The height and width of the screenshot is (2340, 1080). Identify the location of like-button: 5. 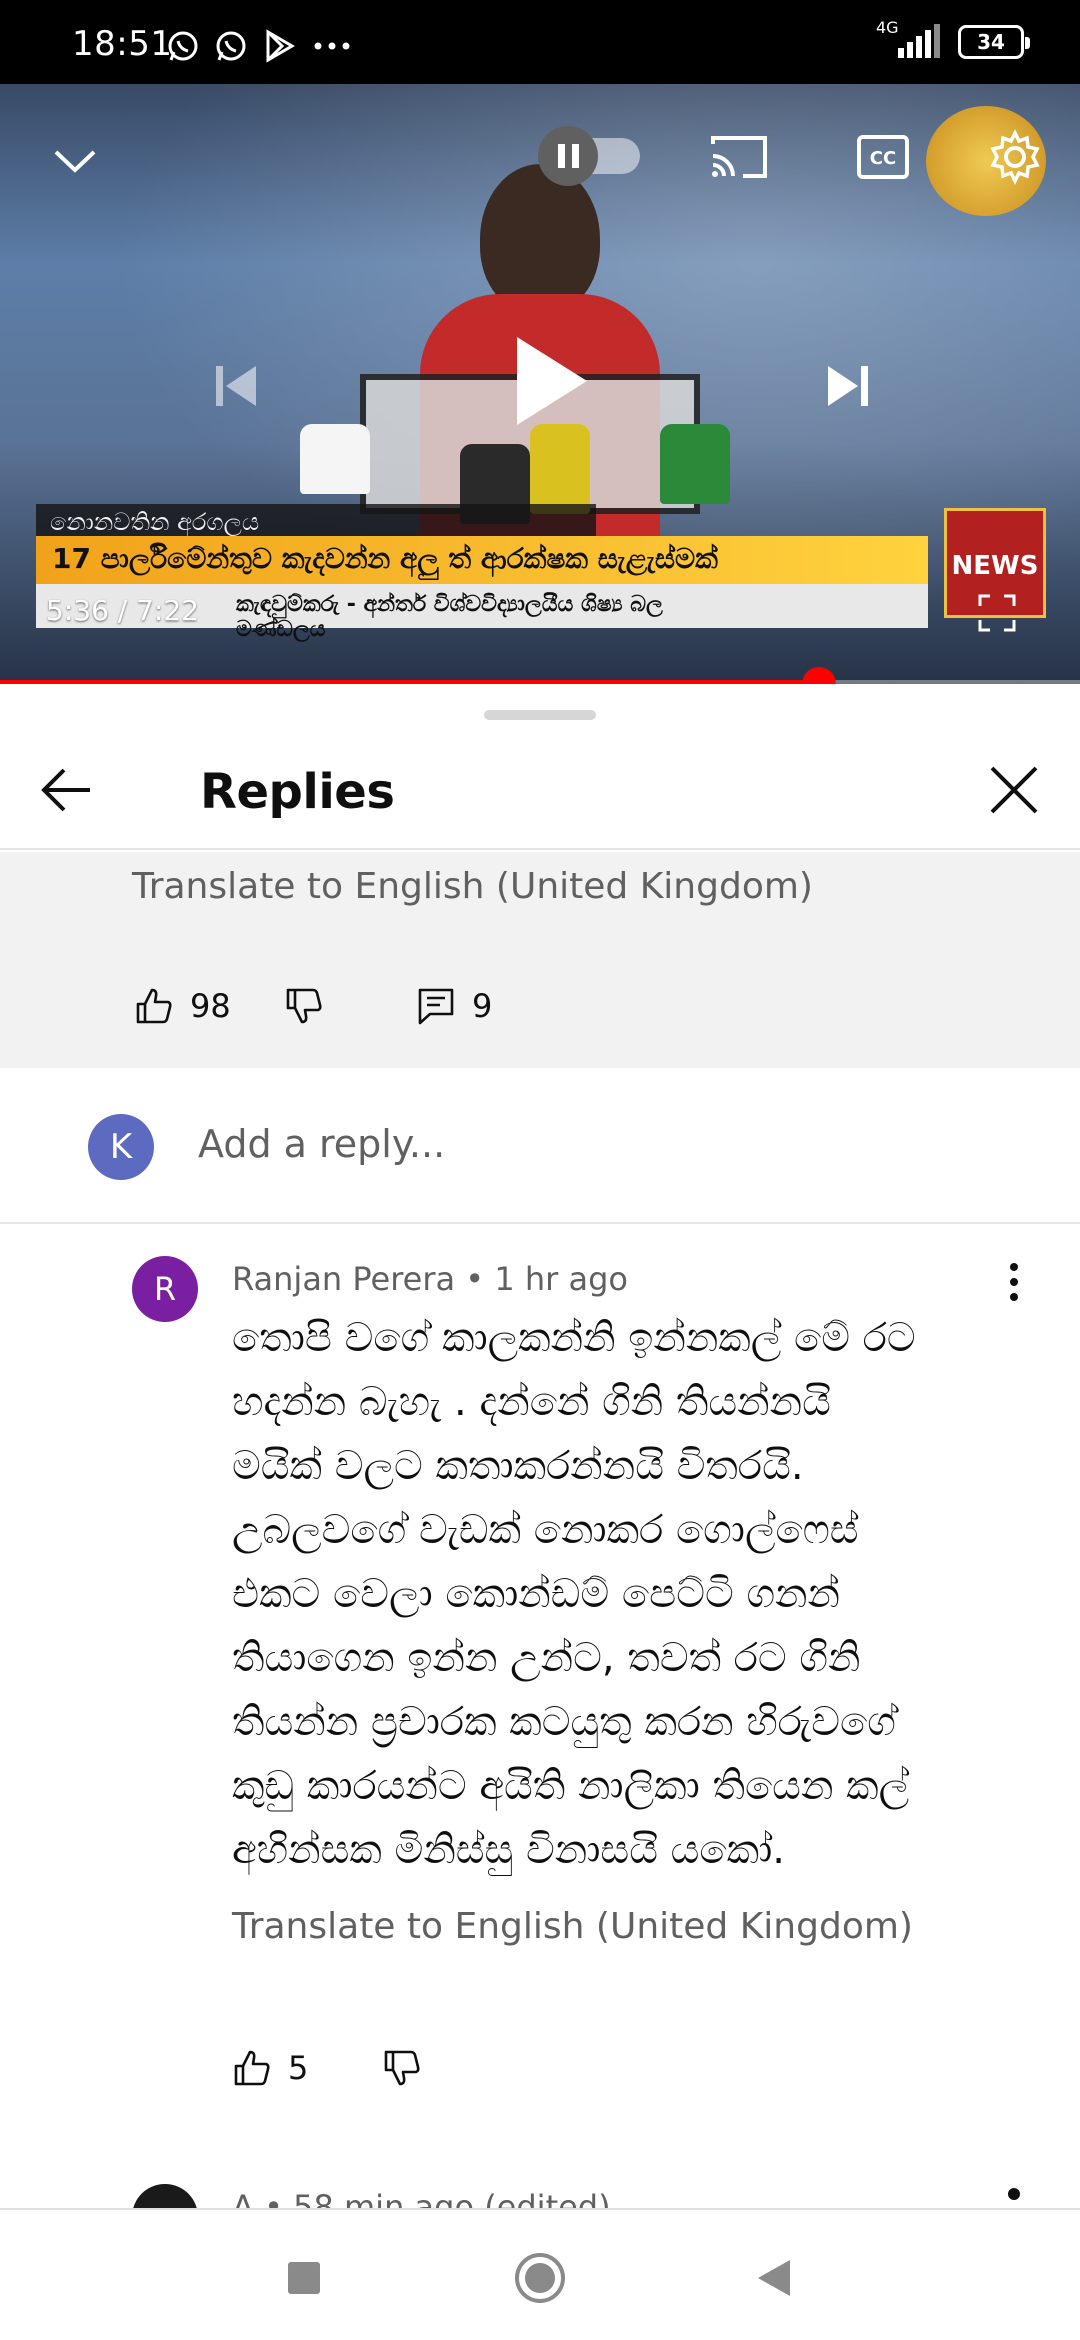
(307, 2068).